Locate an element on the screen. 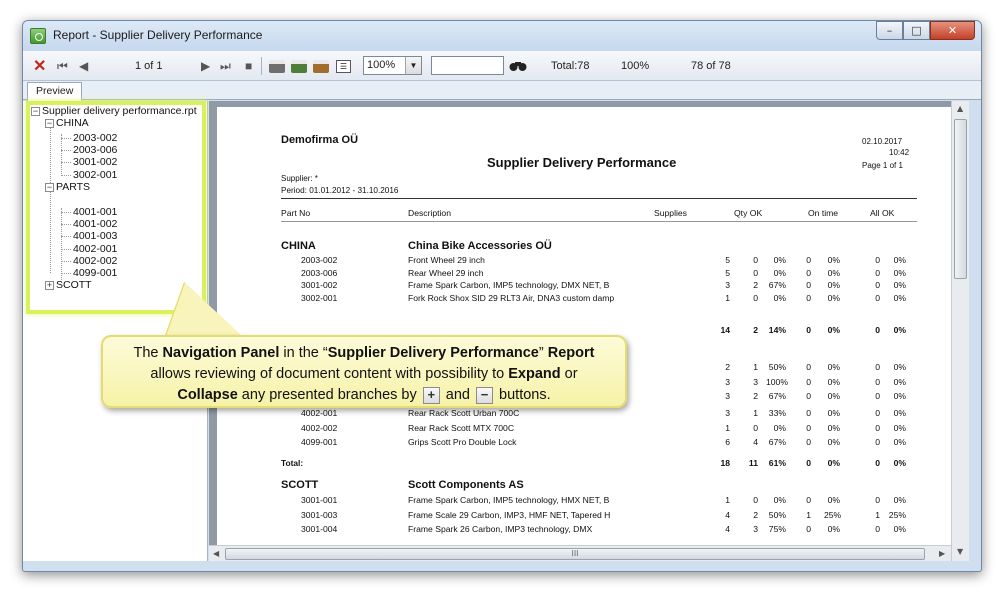 The height and width of the screenshot is (594, 1004). tree-group-scott: + SCOTT is located at coordinates (68, 285).